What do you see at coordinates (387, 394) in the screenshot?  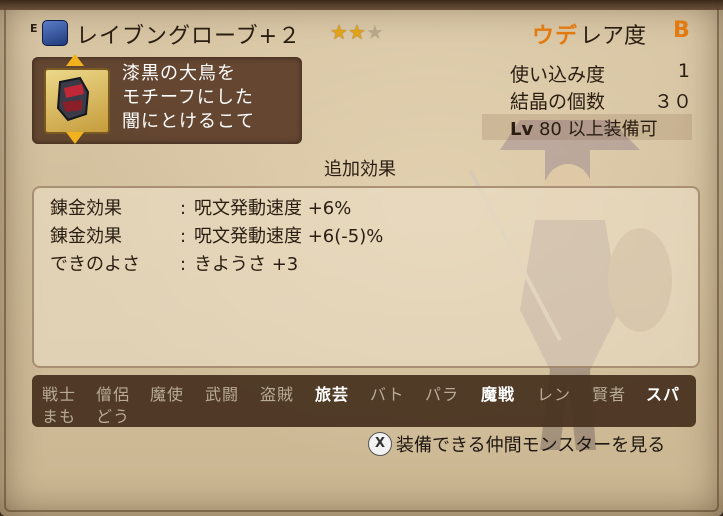 I see `job-label: バト` at bounding box center [387, 394].